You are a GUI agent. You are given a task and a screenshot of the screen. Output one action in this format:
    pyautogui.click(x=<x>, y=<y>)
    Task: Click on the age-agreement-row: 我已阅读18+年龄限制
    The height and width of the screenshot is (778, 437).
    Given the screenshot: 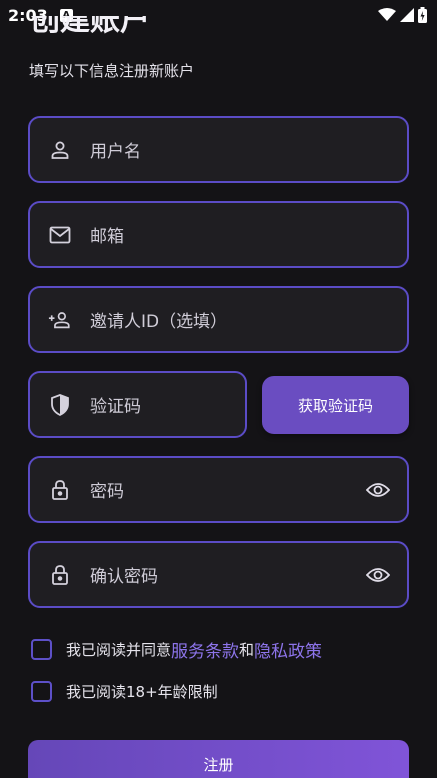 What is the action you would take?
    pyautogui.click(x=124, y=691)
    